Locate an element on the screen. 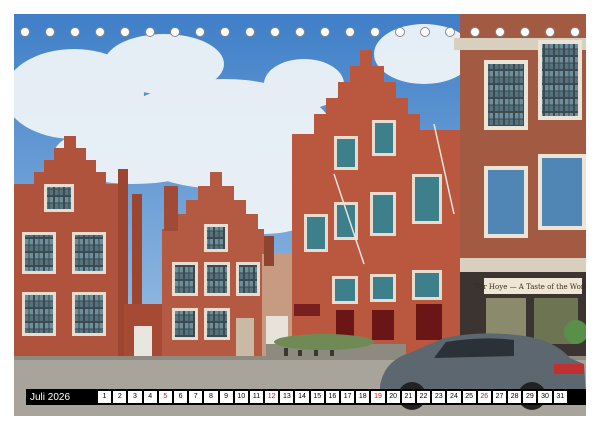 Image resolution: width=600 pixels, height=431 pixels. spiral-binding-holes is located at coordinates (300, 32).